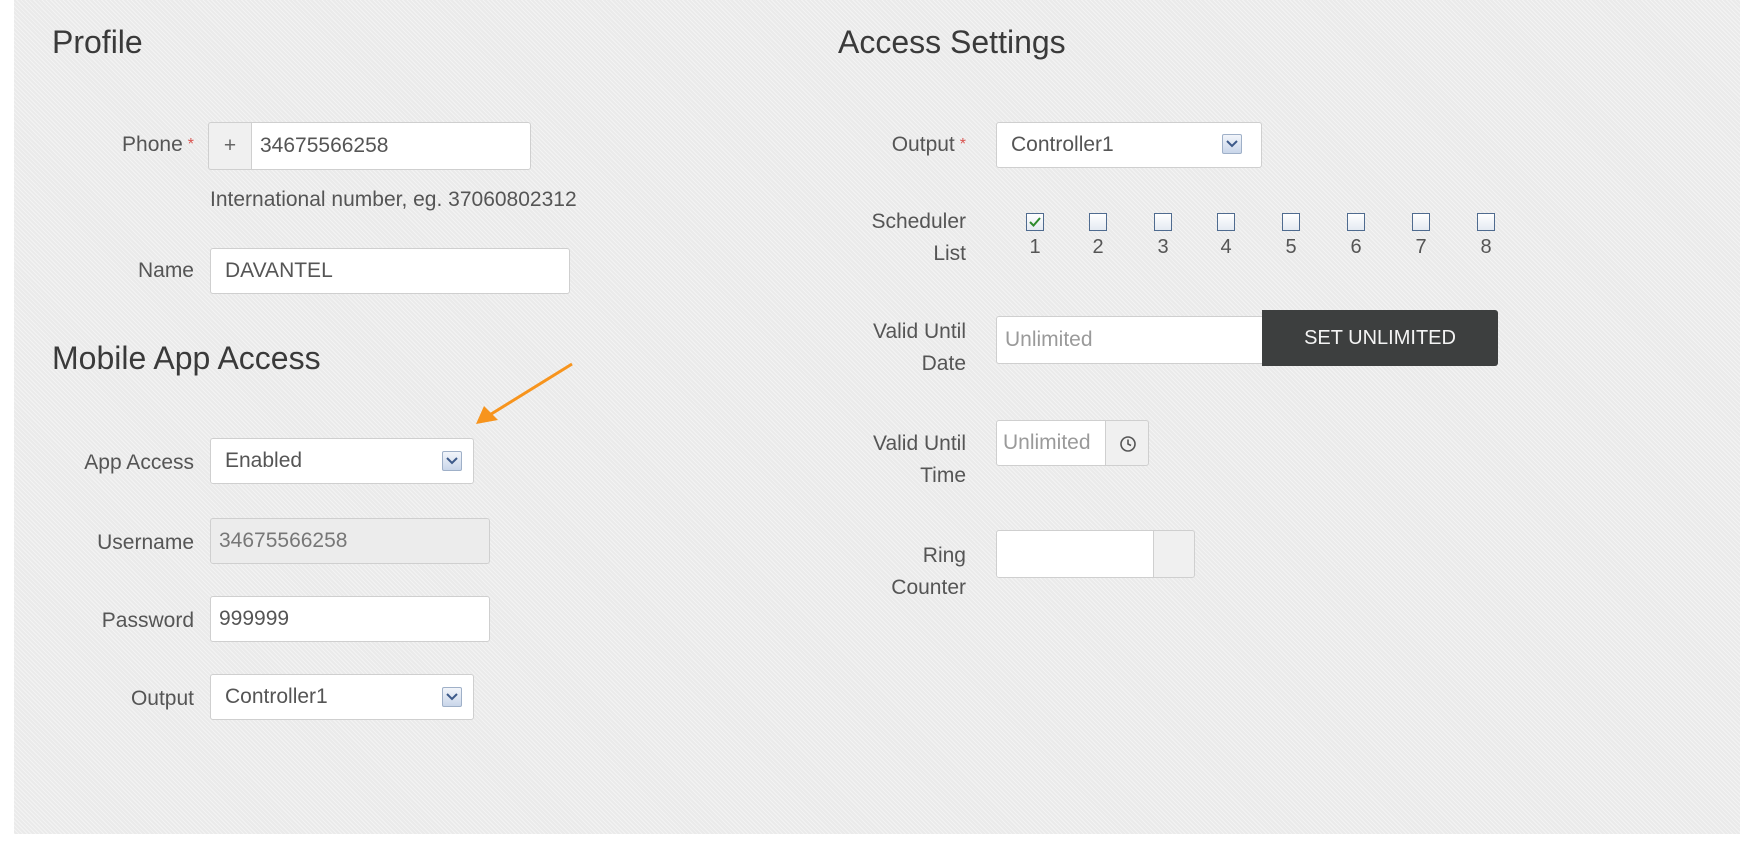  I want to click on ring-counter-addon, so click(1174, 554).